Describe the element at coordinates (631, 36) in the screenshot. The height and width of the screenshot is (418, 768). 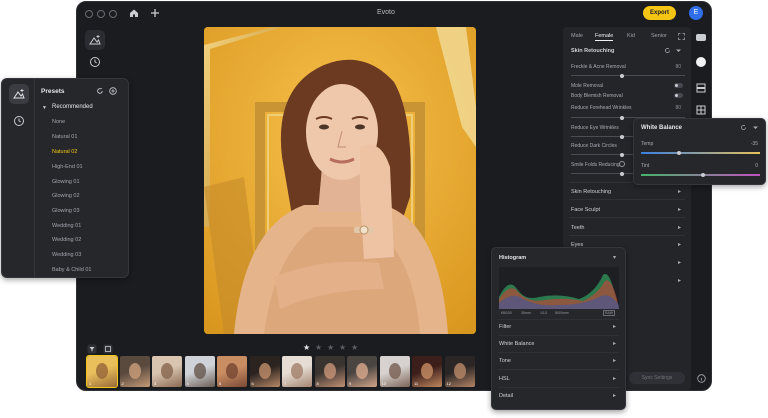
I see `tab-kid: Kid` at that location.